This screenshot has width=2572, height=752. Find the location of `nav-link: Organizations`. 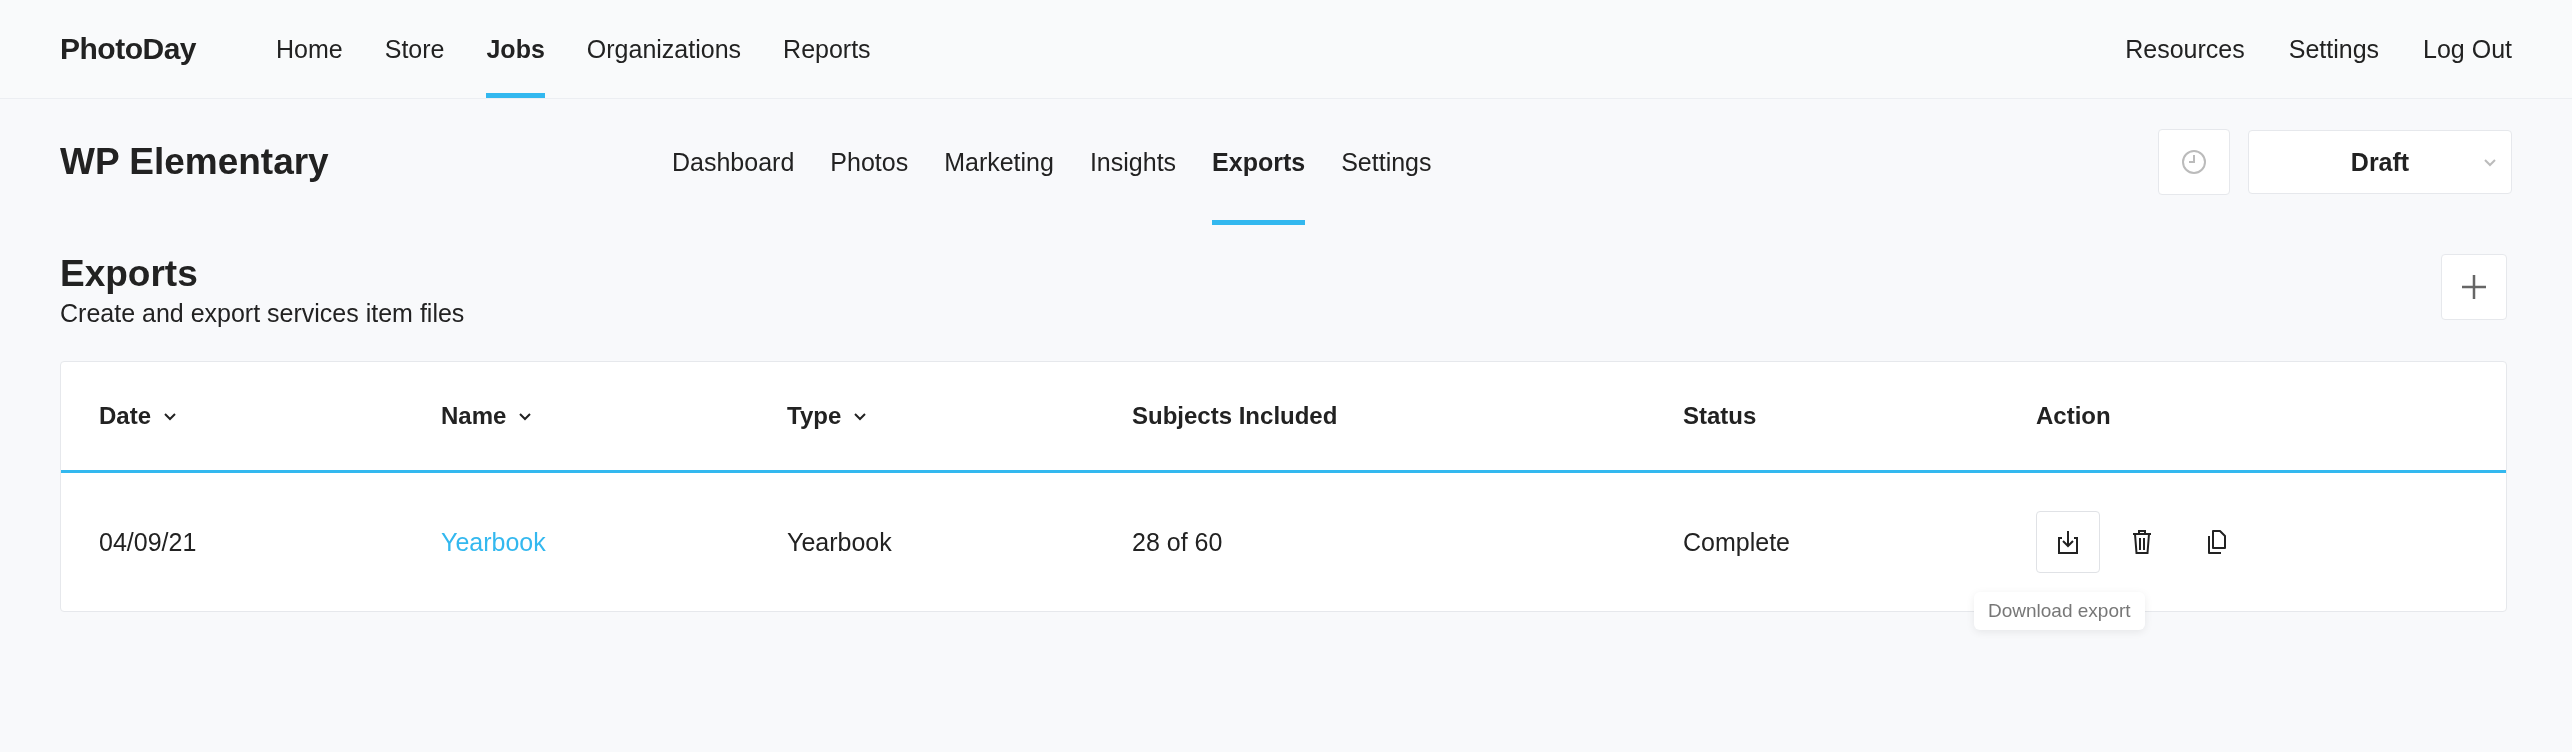

nav-link: Organizations is located at coordinates (664, 49).